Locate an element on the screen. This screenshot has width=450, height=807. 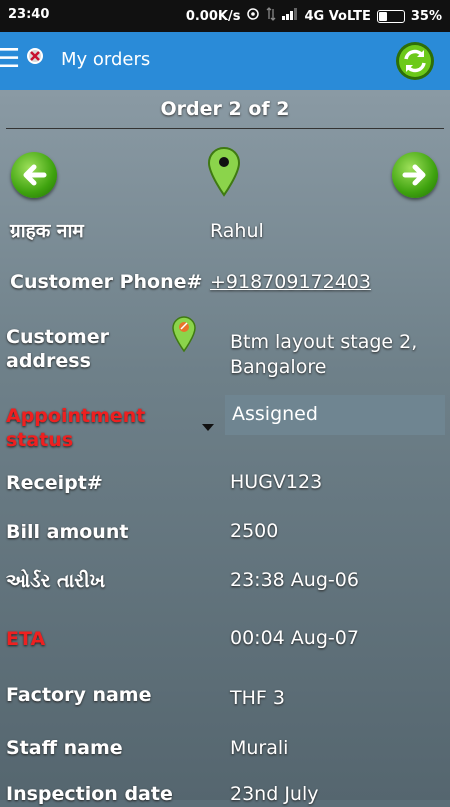
receipt-label: Receipt# is located at coordinates (54, 483).